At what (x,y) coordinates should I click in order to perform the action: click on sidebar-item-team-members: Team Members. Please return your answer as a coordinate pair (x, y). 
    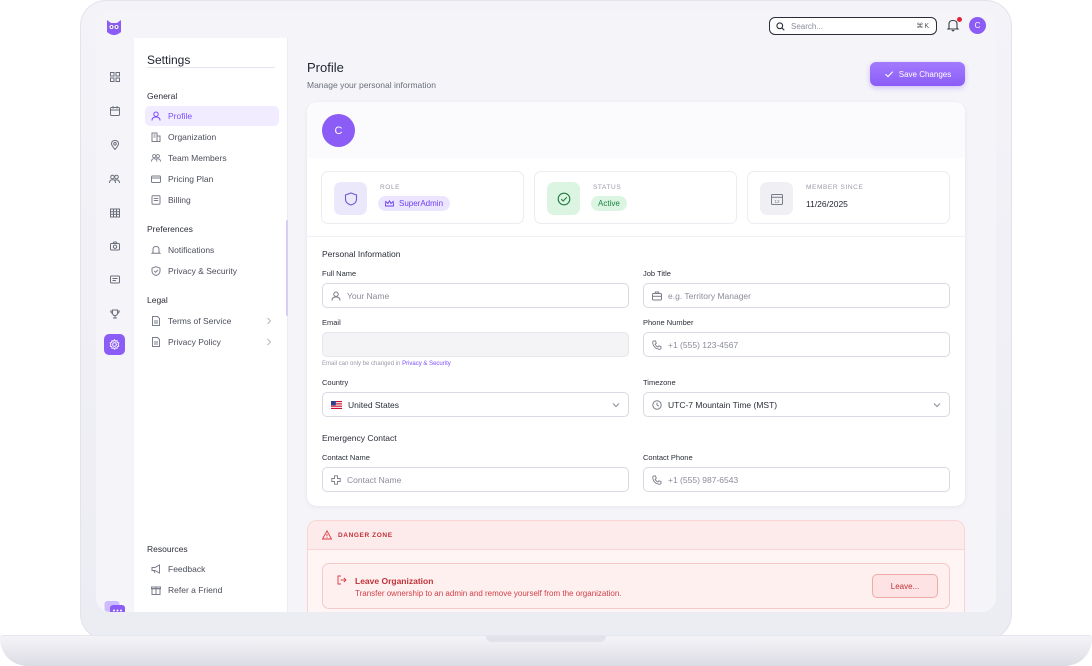
    Looking at the image, I should click on (212, 158).